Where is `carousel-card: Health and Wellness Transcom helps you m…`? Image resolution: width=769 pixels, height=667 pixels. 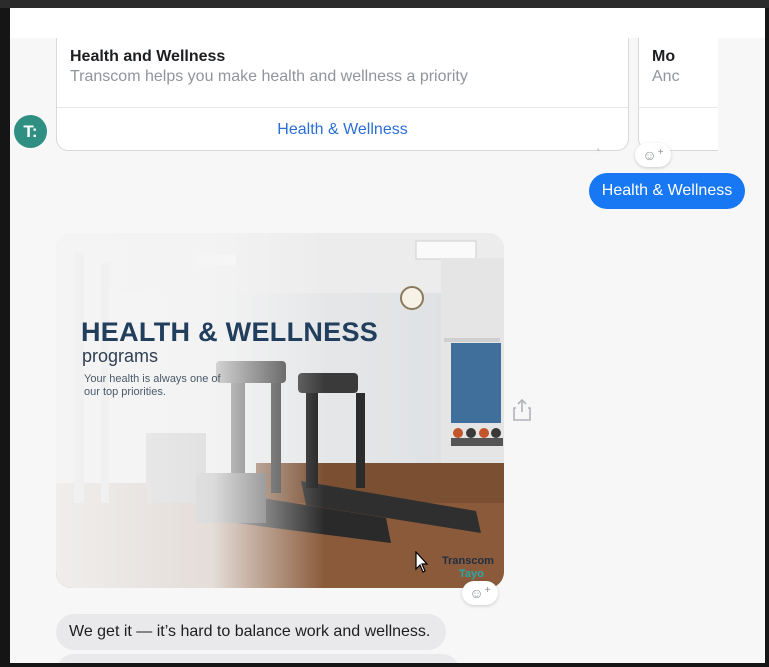 carousel-card: Health and Wellness Transcom helps you m… is located at coordinates (342, 94).